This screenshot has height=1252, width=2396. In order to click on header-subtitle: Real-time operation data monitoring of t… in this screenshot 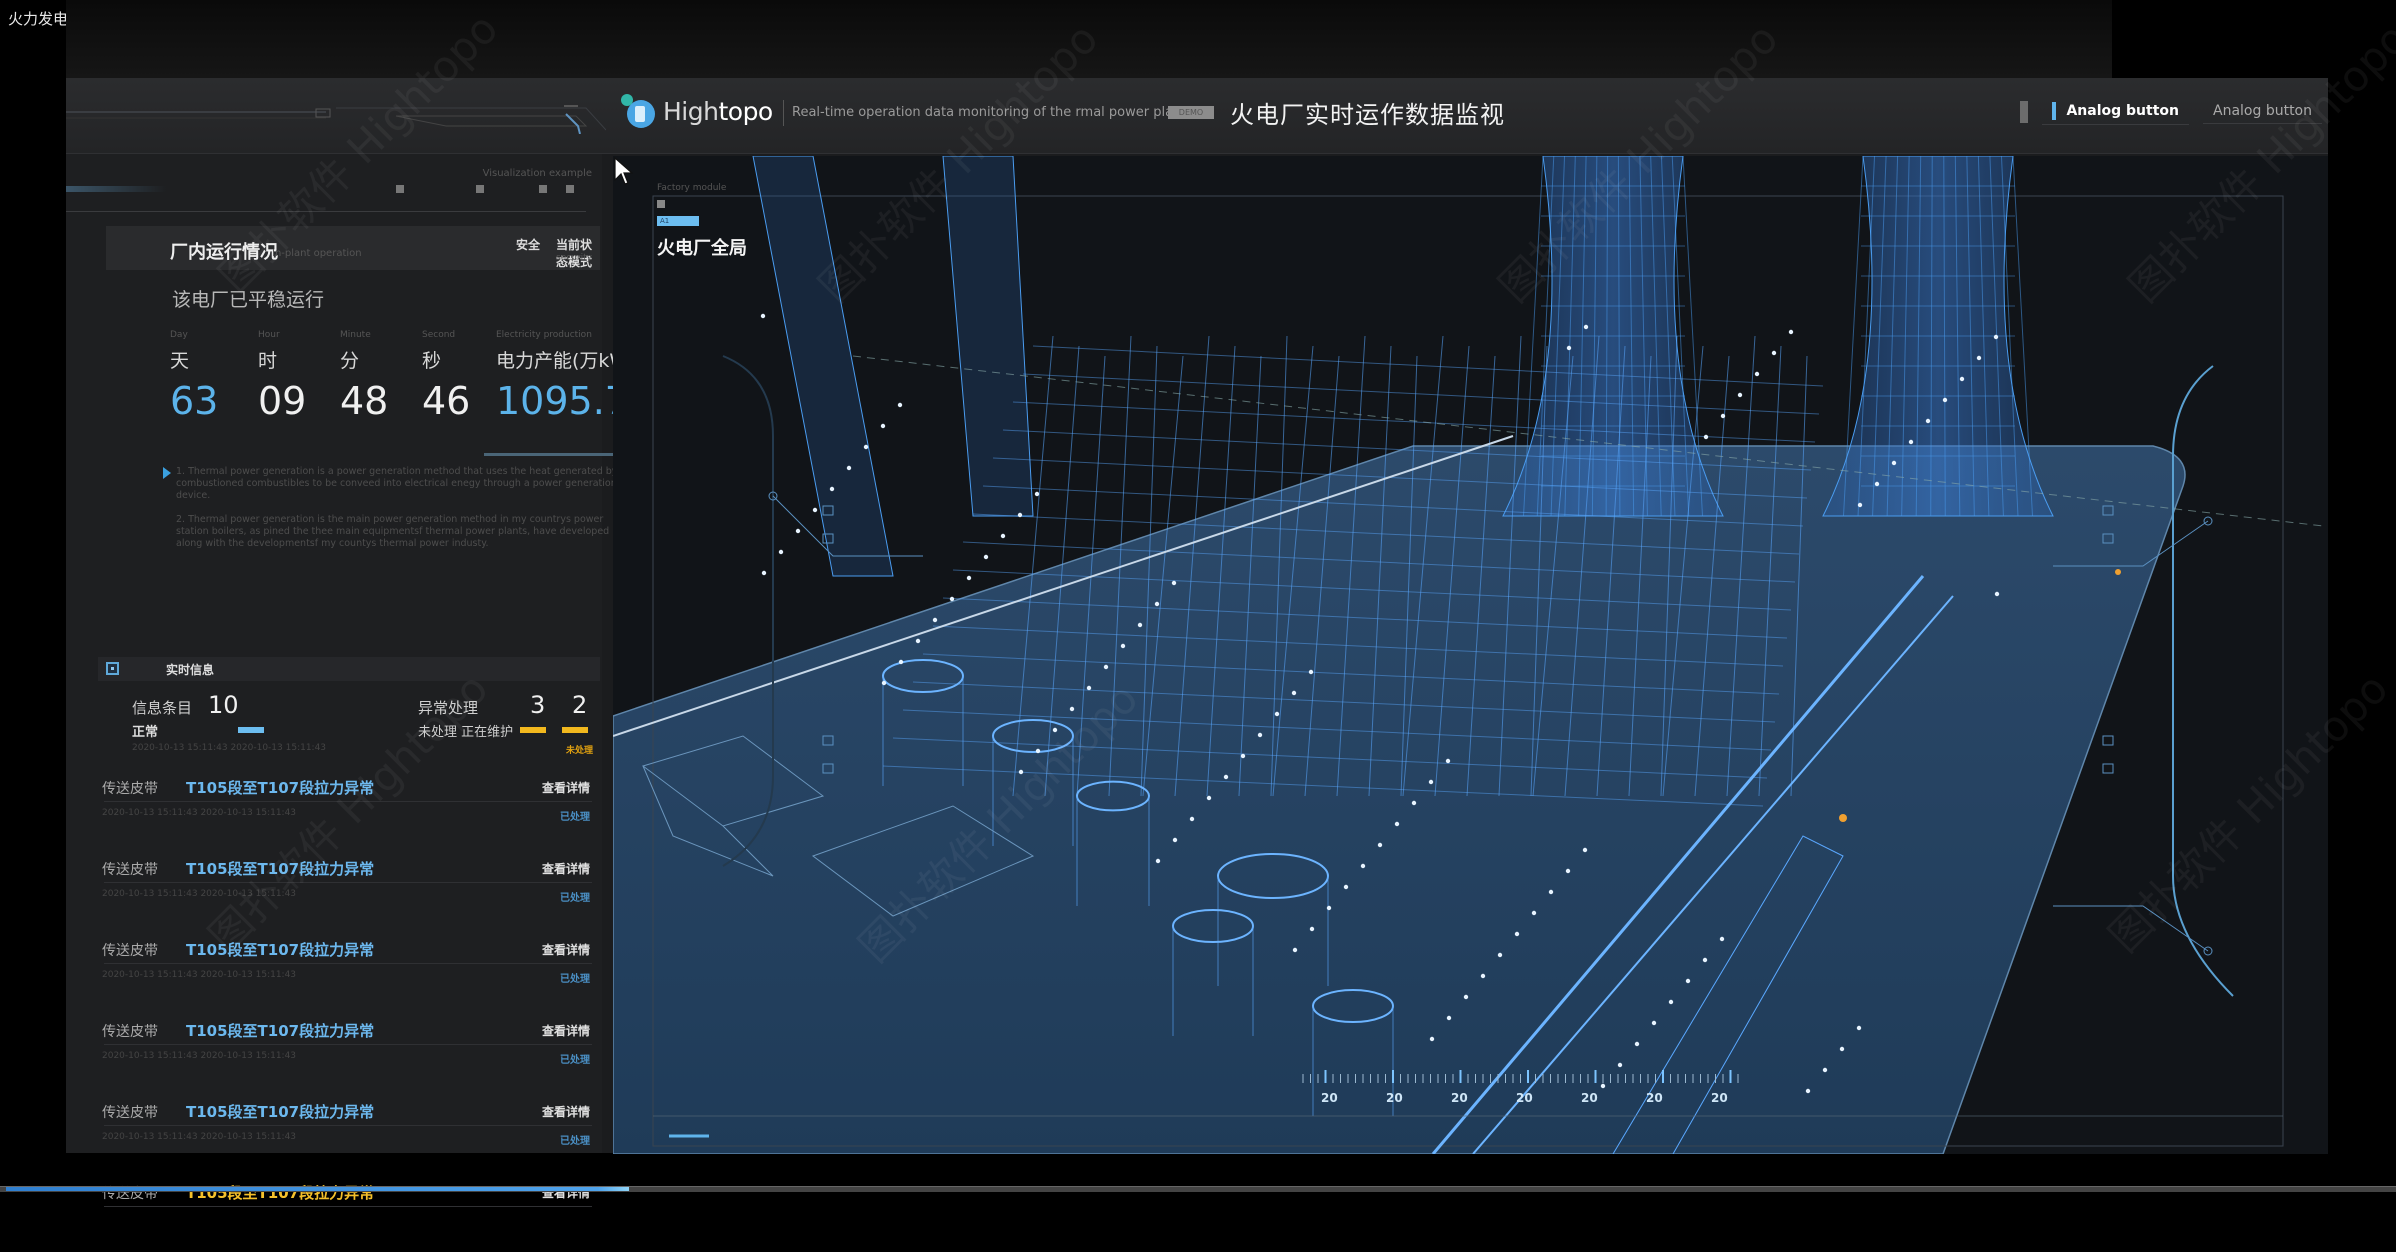, I will do `click(993, 112)`.